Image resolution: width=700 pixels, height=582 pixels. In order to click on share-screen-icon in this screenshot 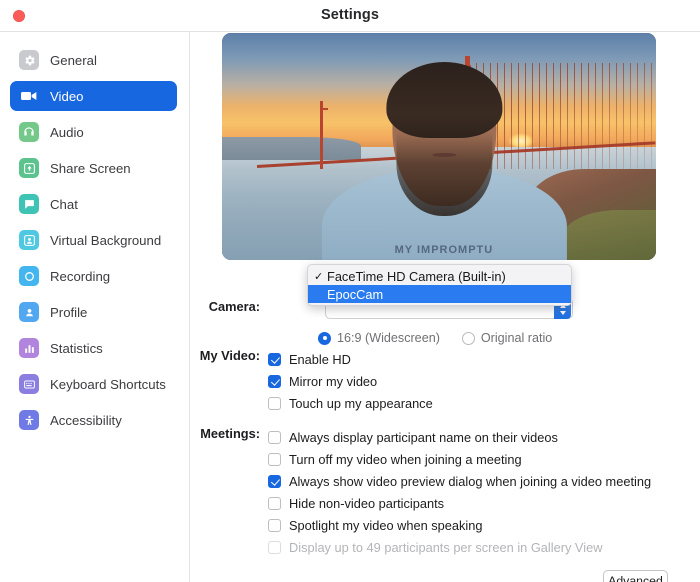, I will do `click(29, 168)`.